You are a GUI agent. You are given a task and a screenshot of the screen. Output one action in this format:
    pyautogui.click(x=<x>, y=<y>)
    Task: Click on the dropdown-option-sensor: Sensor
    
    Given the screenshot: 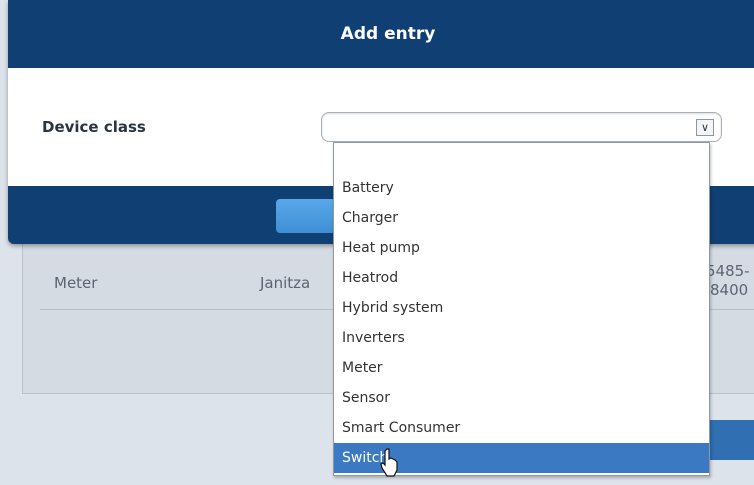 What is the action you would take?
    pyautogui.click(x=521, y=398)
    